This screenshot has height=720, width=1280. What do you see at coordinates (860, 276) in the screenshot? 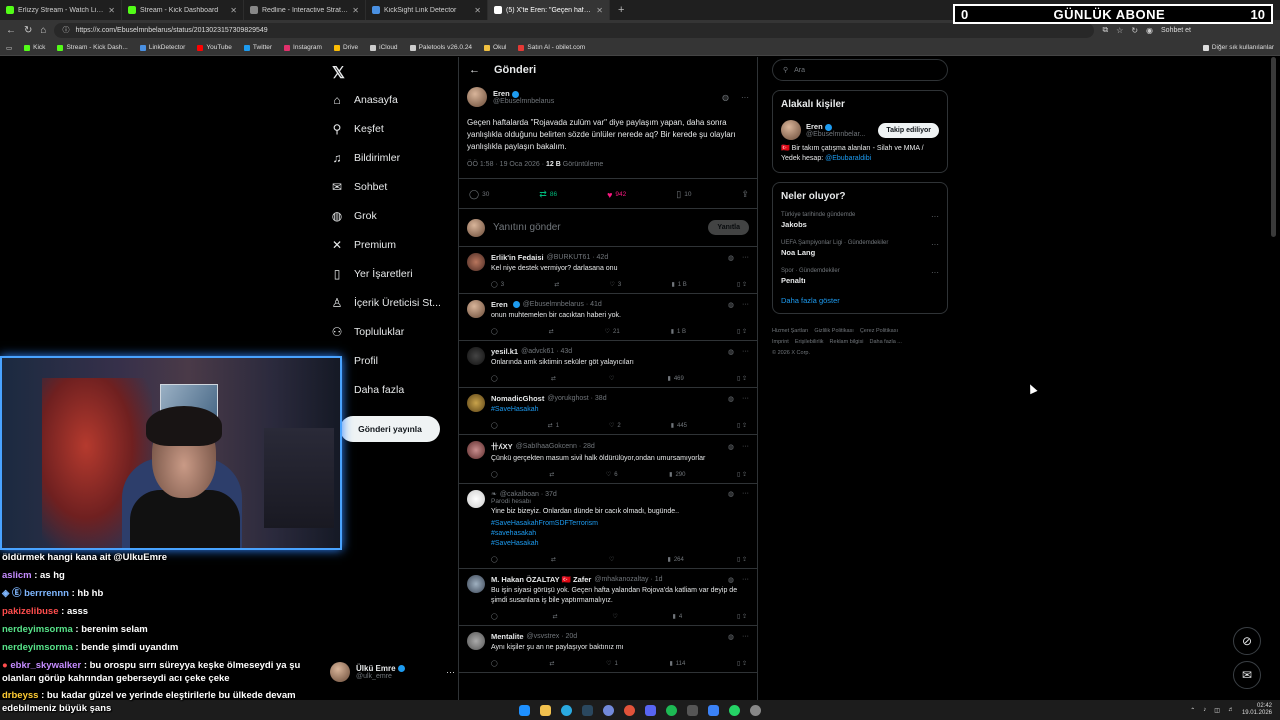
I see `trend-item: Spor · Gündemdekiler Penaltı ···` at bounding box center [860, 276].